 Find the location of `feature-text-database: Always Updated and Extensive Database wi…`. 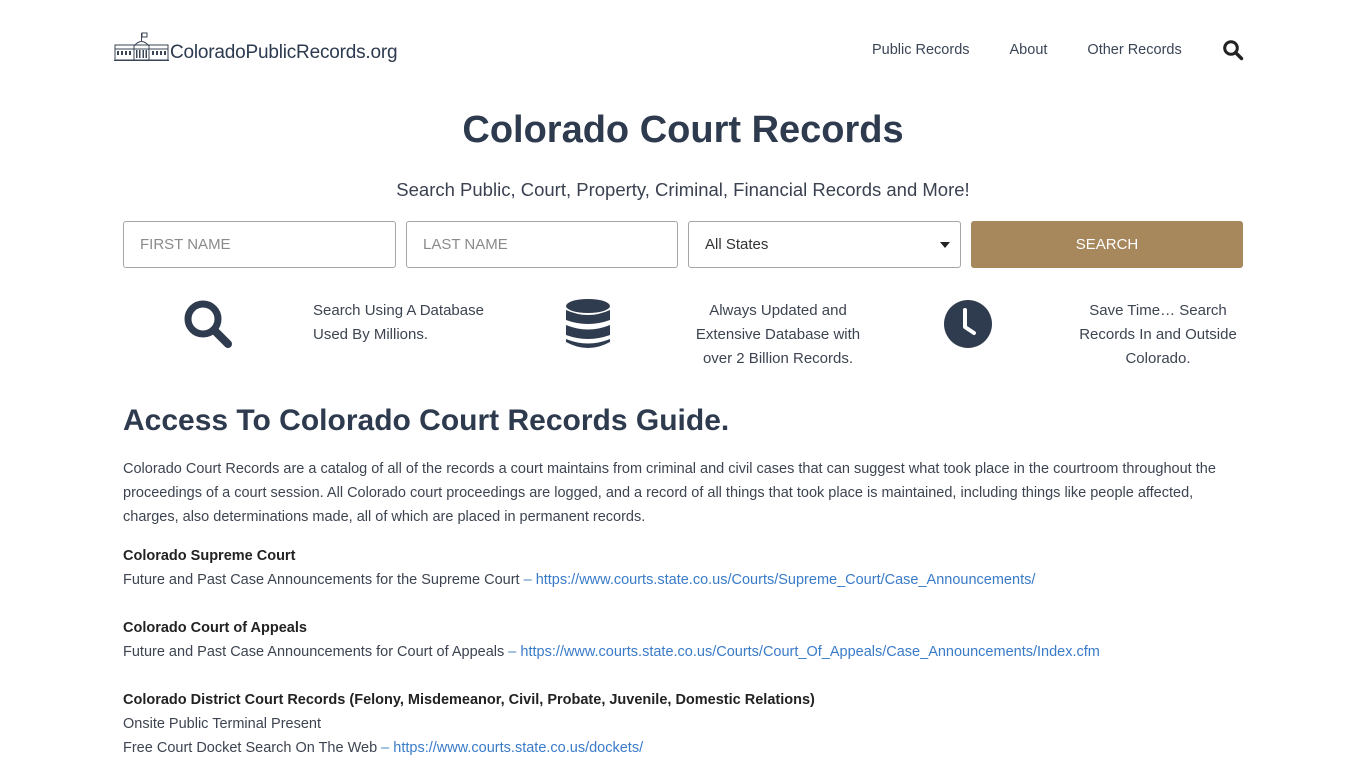

feature-text-database: Always Updated and Extensive Database wi… is located at coordinates (778, 335).